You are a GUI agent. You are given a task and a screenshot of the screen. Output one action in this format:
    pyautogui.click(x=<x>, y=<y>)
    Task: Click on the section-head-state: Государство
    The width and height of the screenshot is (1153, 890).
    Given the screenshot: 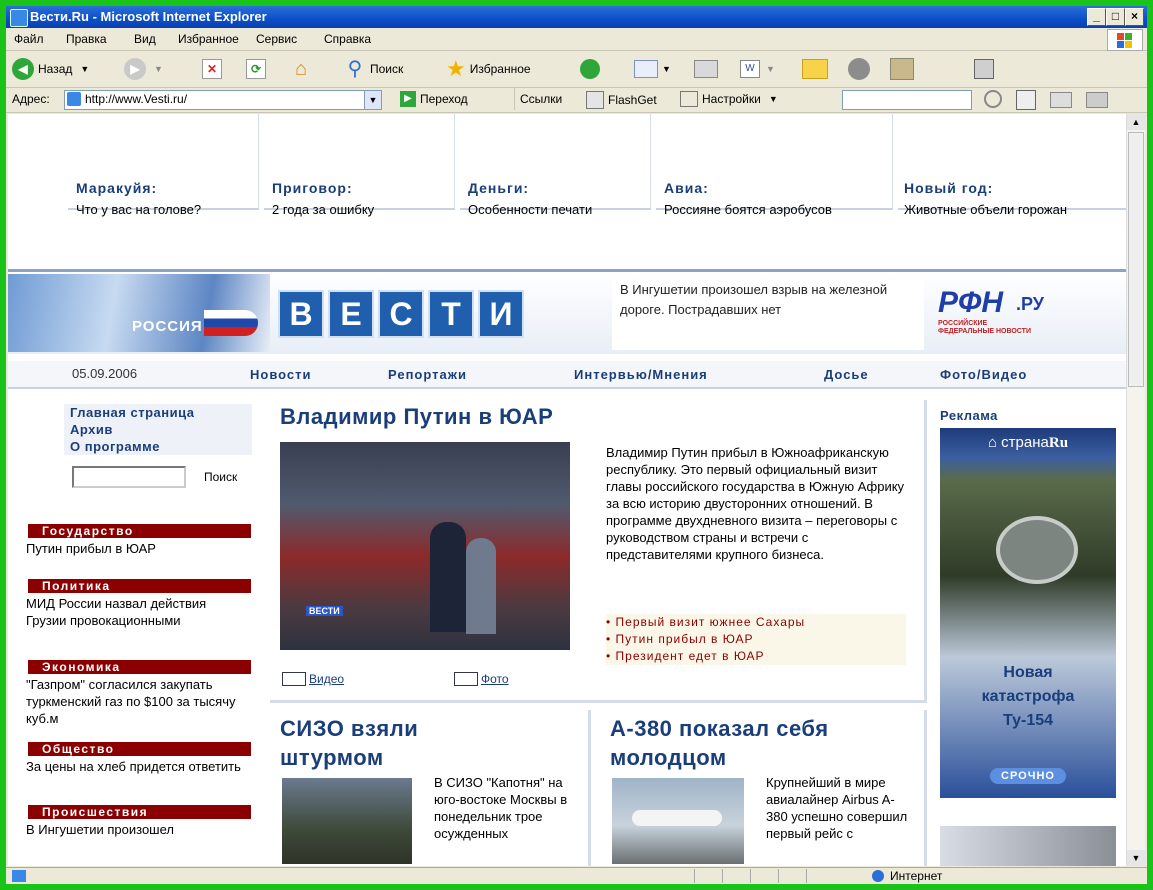 What is the action you would take?
    pyautogui.click(x=139, y=531)
    